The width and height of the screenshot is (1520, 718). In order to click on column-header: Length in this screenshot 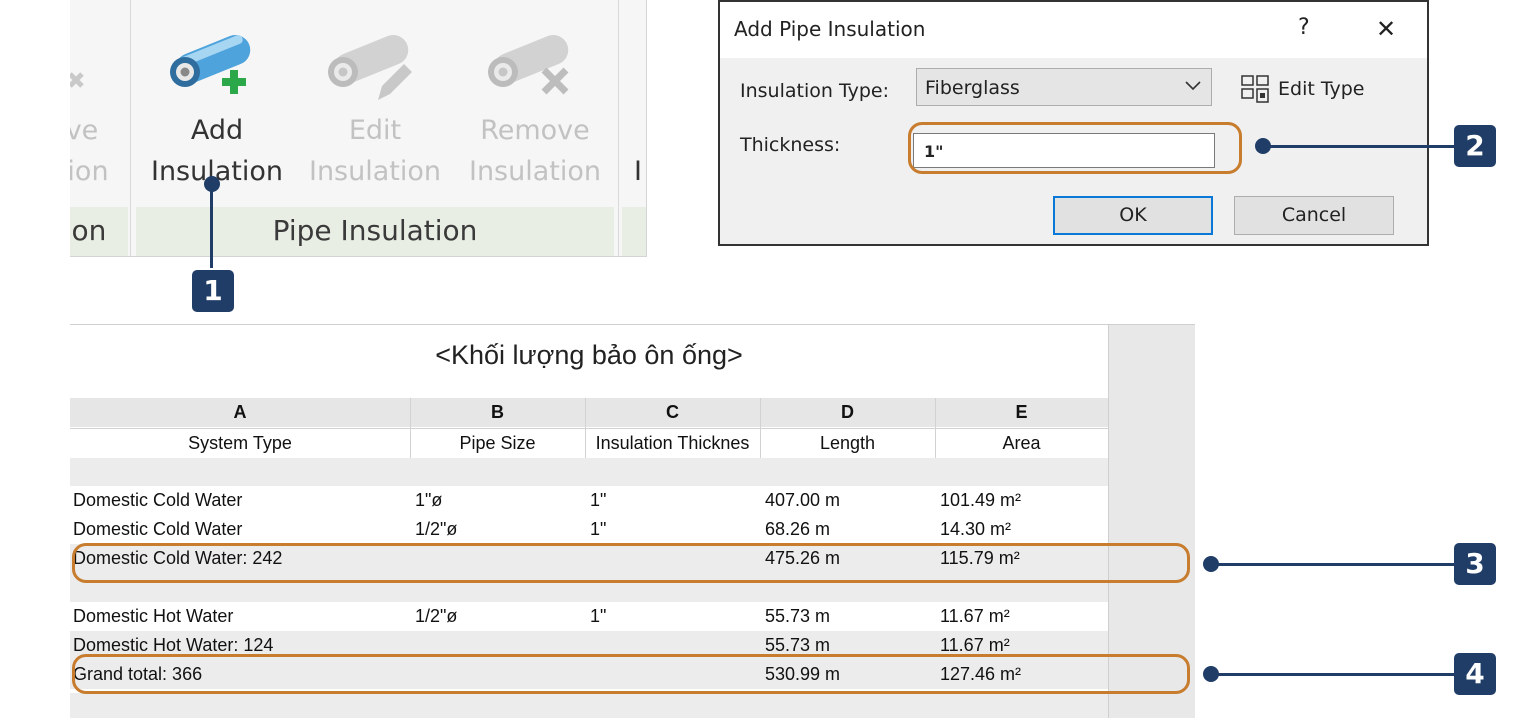, I will do `click(847, 443)`.